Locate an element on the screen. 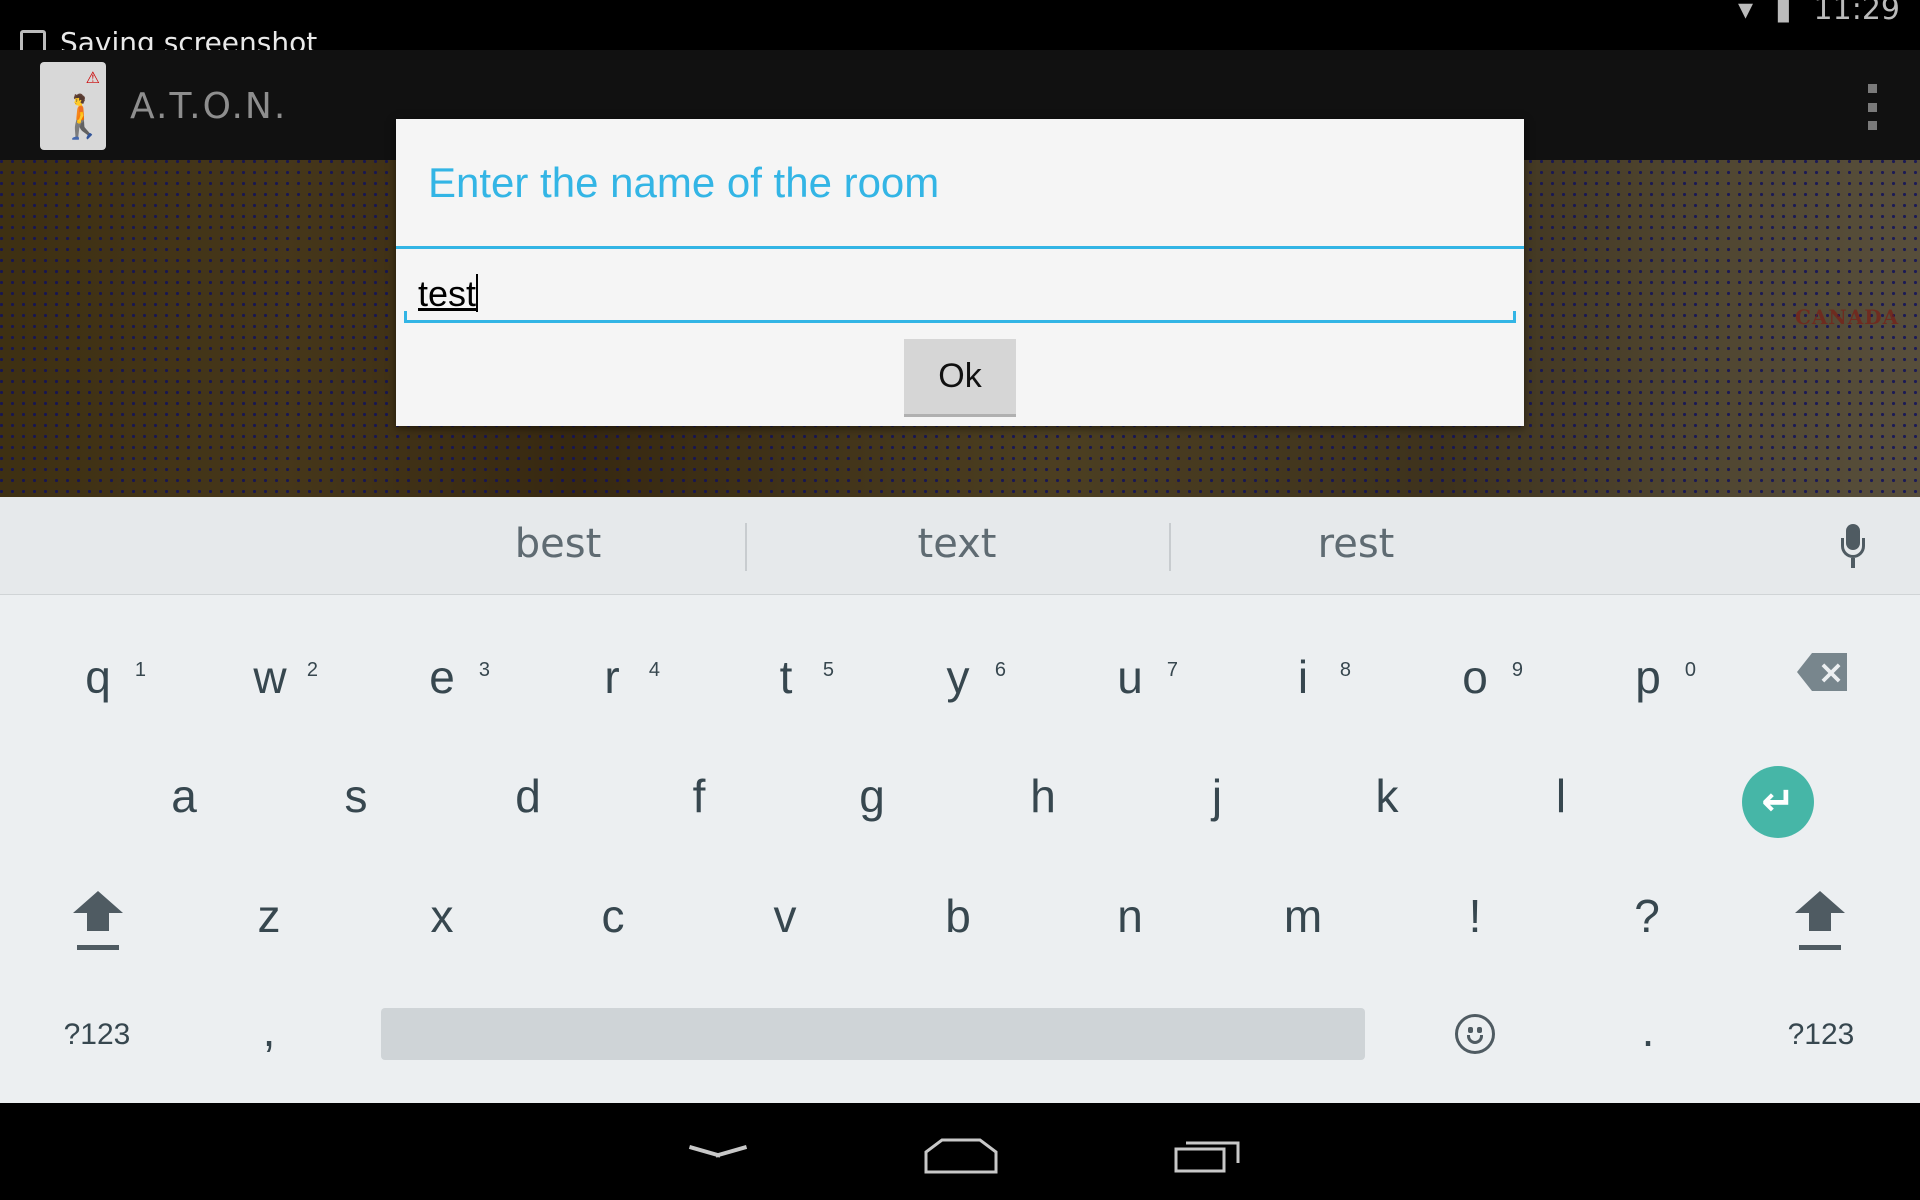 The width and height of the screenshot is (1920, 1200). suggestion-3: rest is located at coordinates (1356, 544).